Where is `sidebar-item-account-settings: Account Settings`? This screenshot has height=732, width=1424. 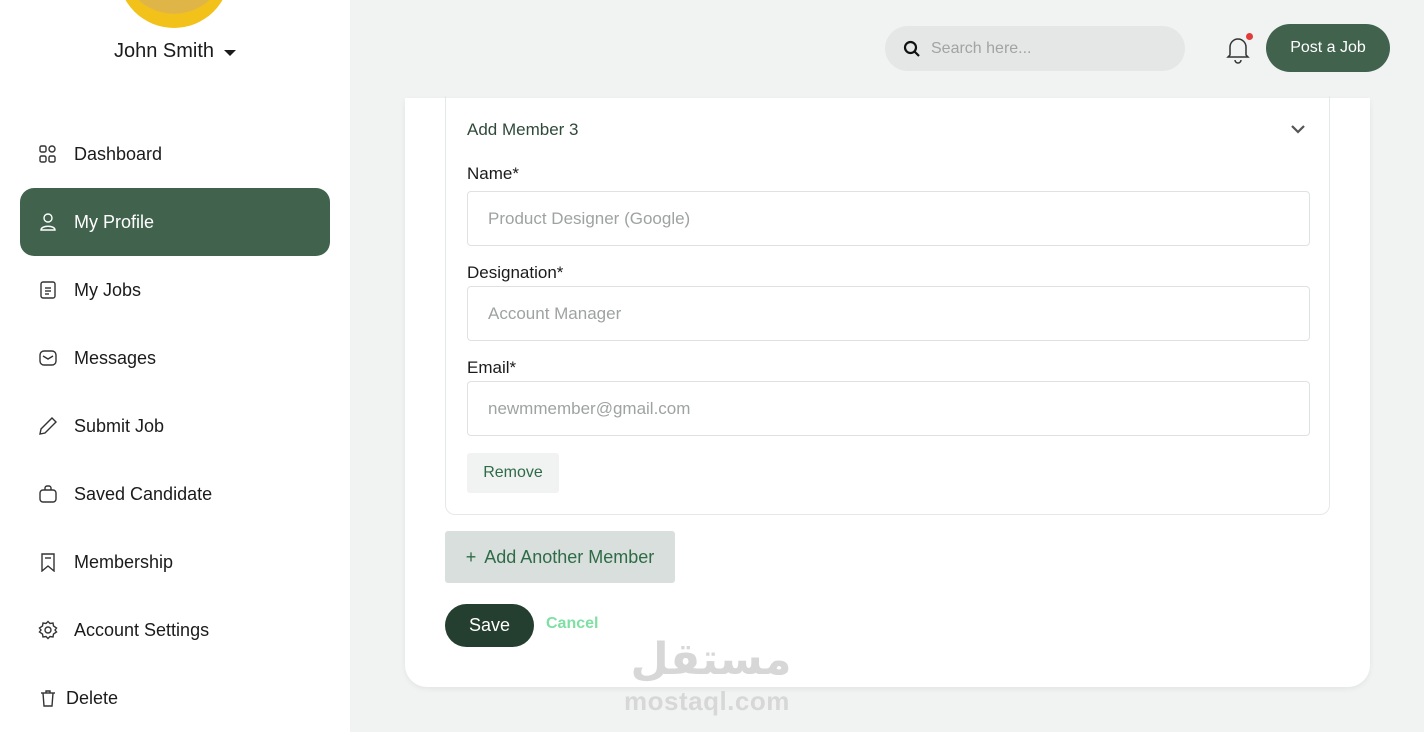
sidebar-item-account-settings: Account Settings is located at coordinates (175, 630).